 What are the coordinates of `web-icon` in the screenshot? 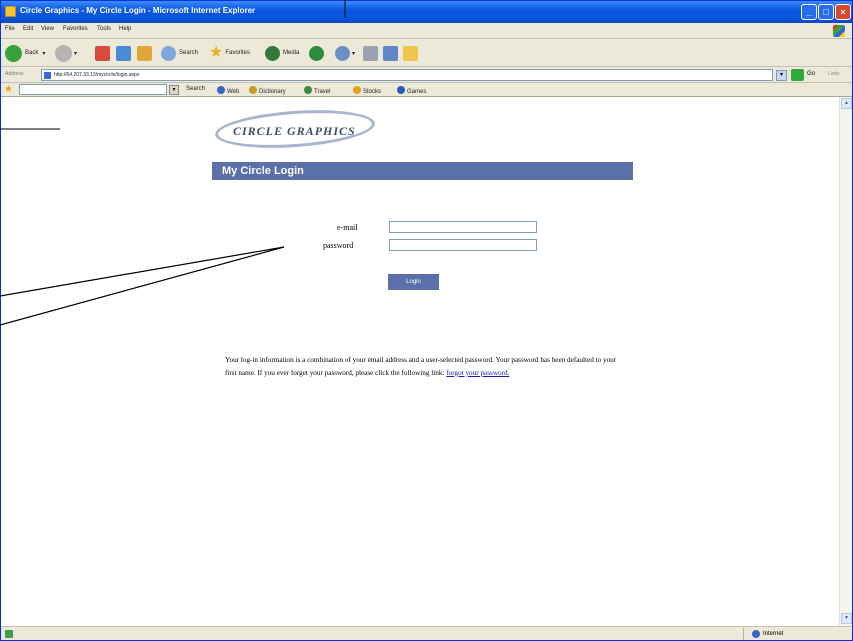 It's located at (221, 90).